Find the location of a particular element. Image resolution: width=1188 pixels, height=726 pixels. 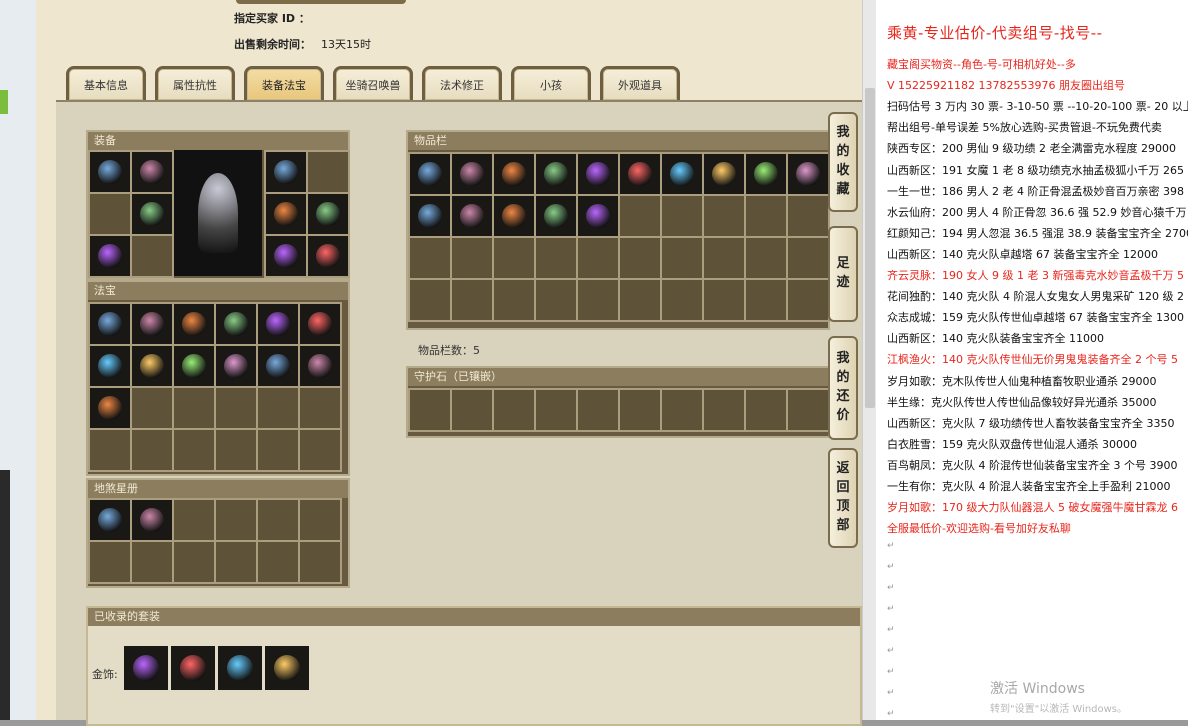

doc-title: 乘黄-专业估价-代卖组号-找号-- is located at coordinates (995, 33).